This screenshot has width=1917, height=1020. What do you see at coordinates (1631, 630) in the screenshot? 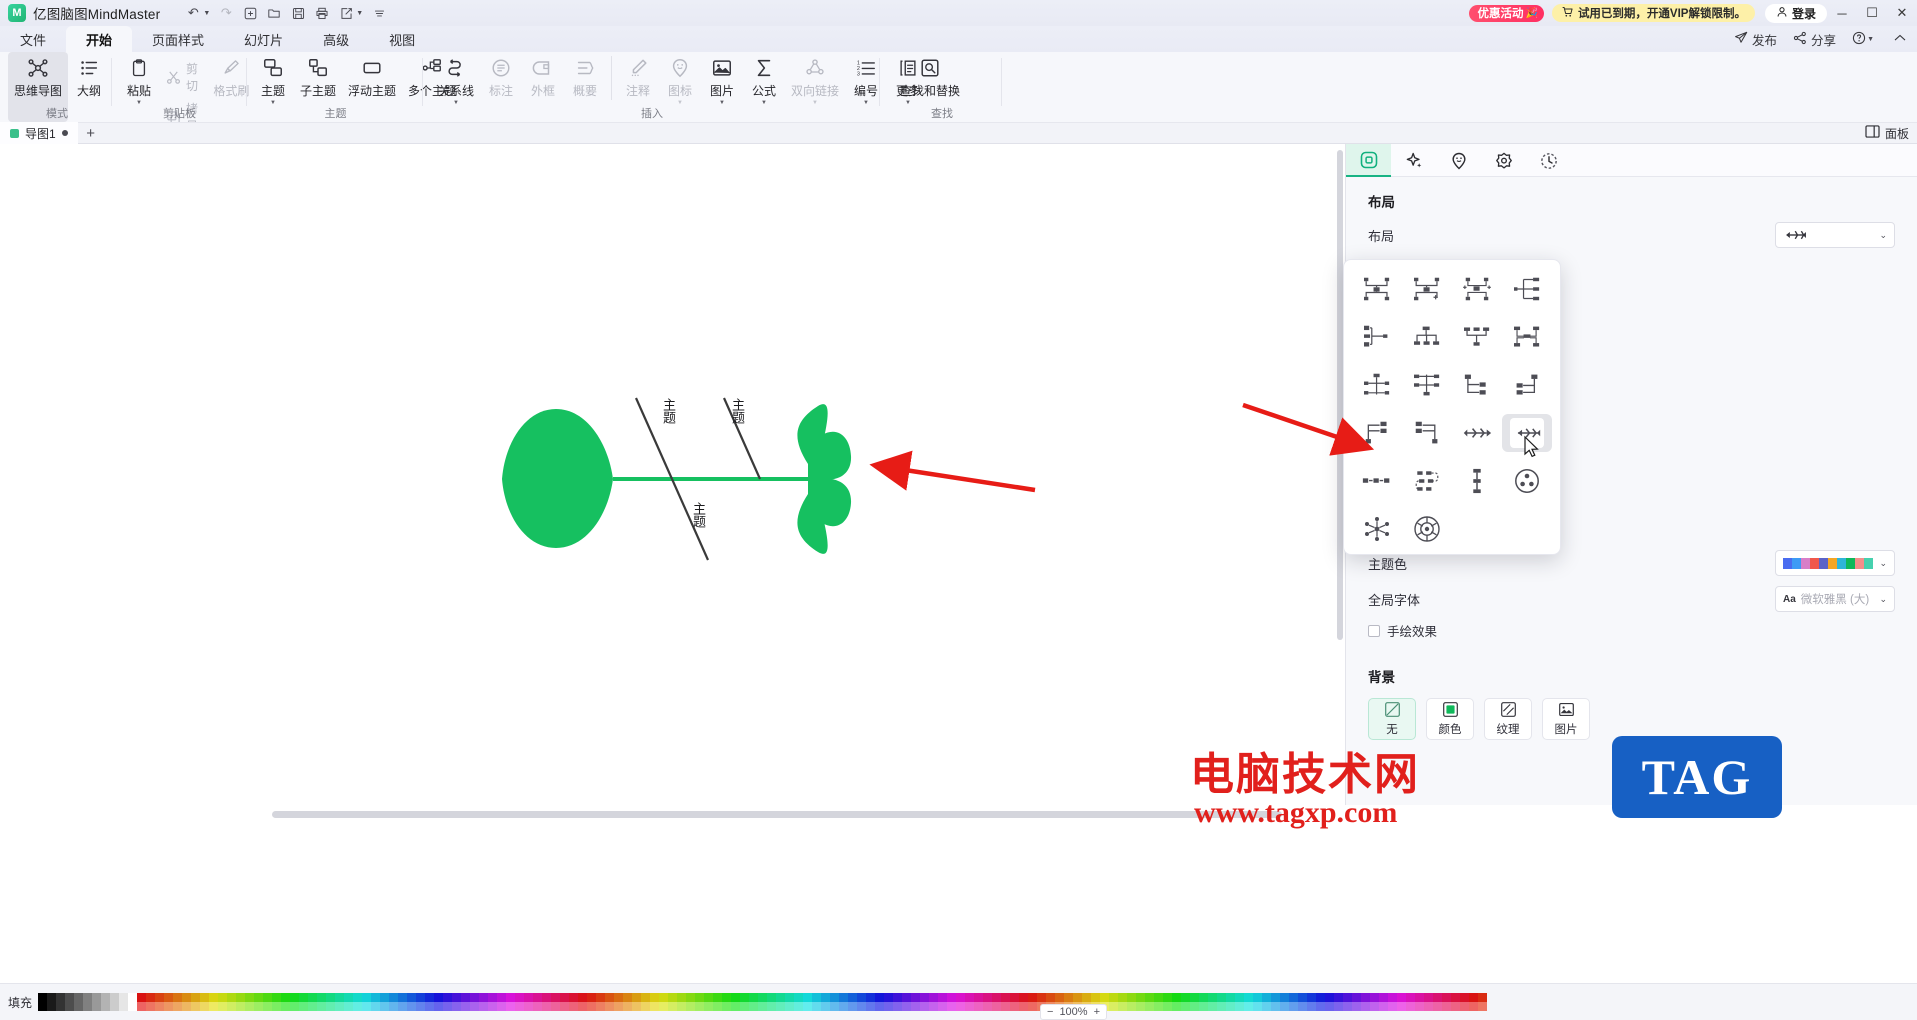
I see `hand-drawn-checkbox-row: 手绘效果` at bounding box center [1631, 630].